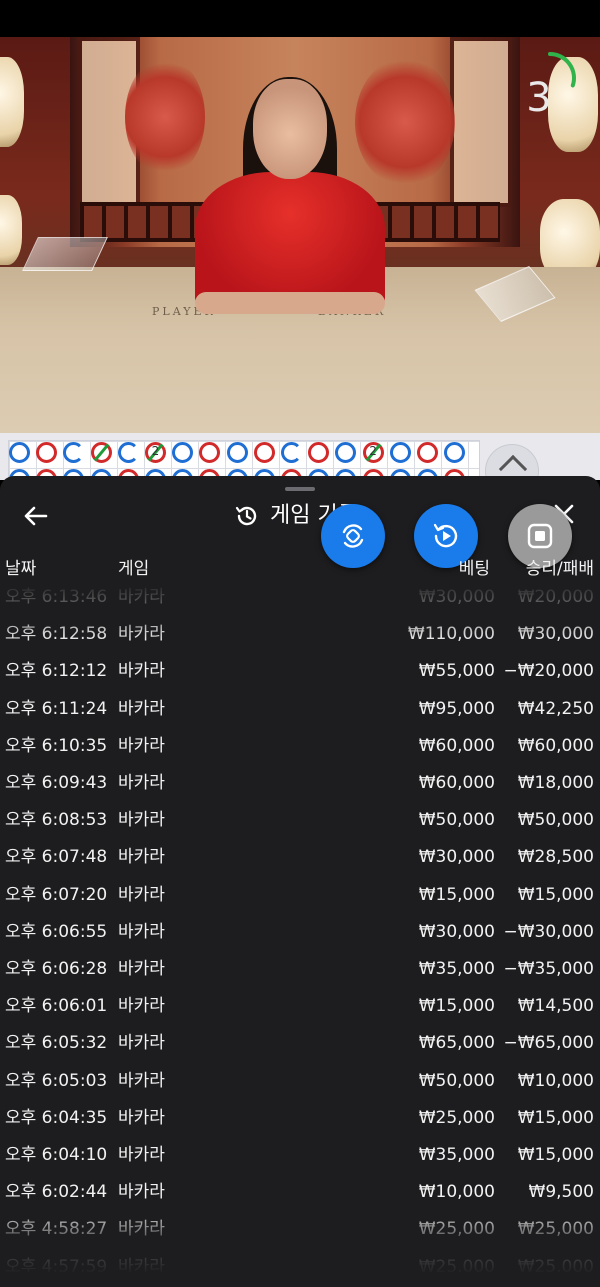  Describe the element at coordinates (456, 671) in the screenshot. I see `row-bet: ₩55,000` at that location.